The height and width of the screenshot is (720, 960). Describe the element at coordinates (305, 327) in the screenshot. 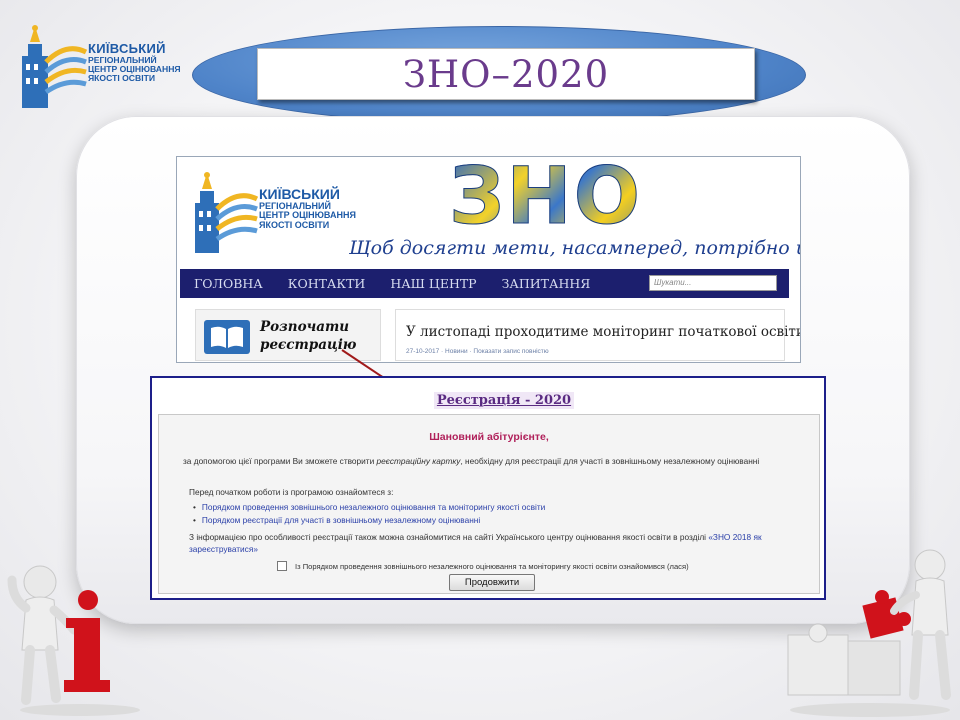

I see `start-registration-line-1: Розпочати` at that location.